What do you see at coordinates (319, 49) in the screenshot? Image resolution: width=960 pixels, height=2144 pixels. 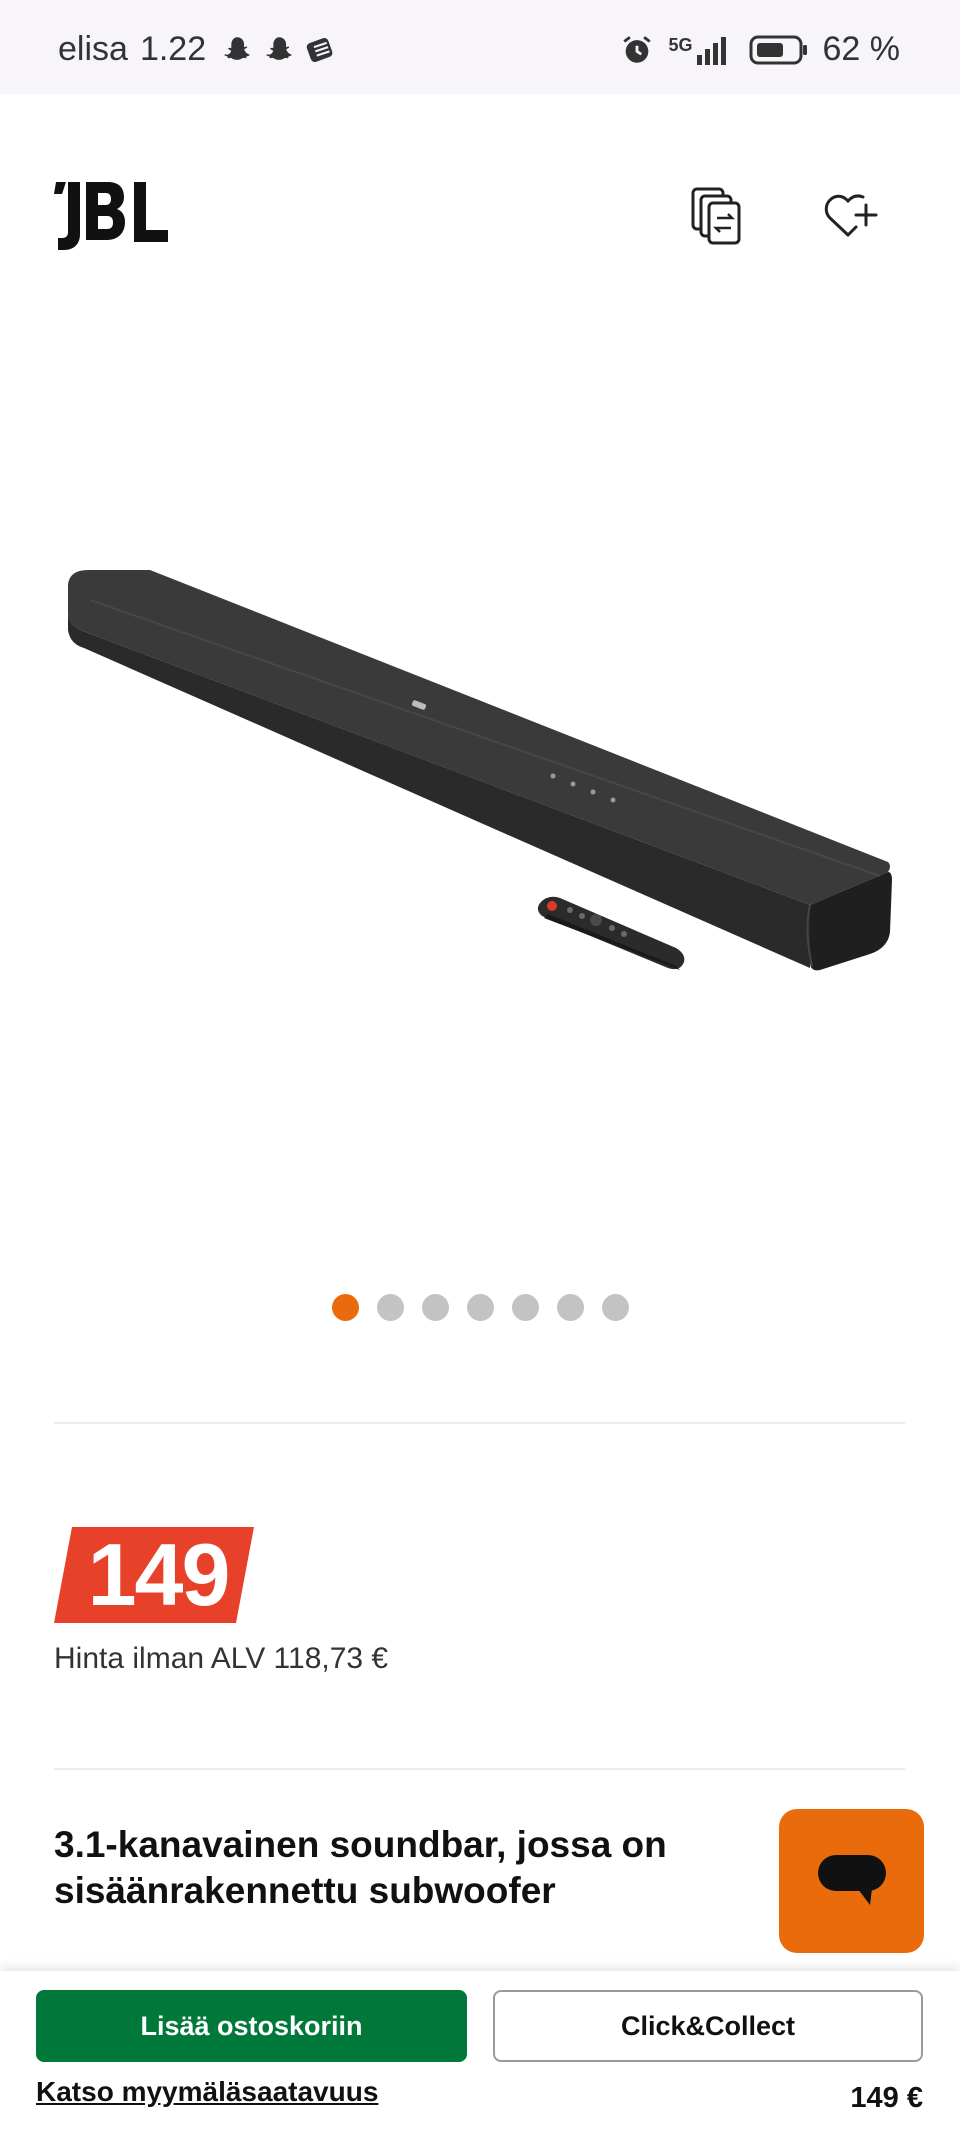 I see `stack-icon` at bounding box center [319, 49].